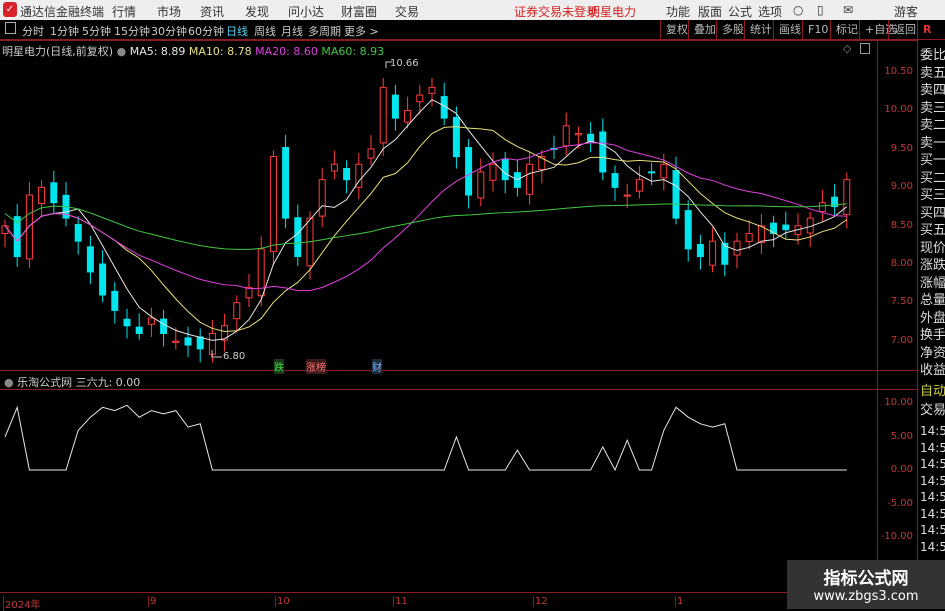 Image resolution: width=945 pixels, height=611 pixels. What do you see at coordinates (932, 248) in the screenshot?
I see `quote-label: 现价` at bounding box center [932, 248].